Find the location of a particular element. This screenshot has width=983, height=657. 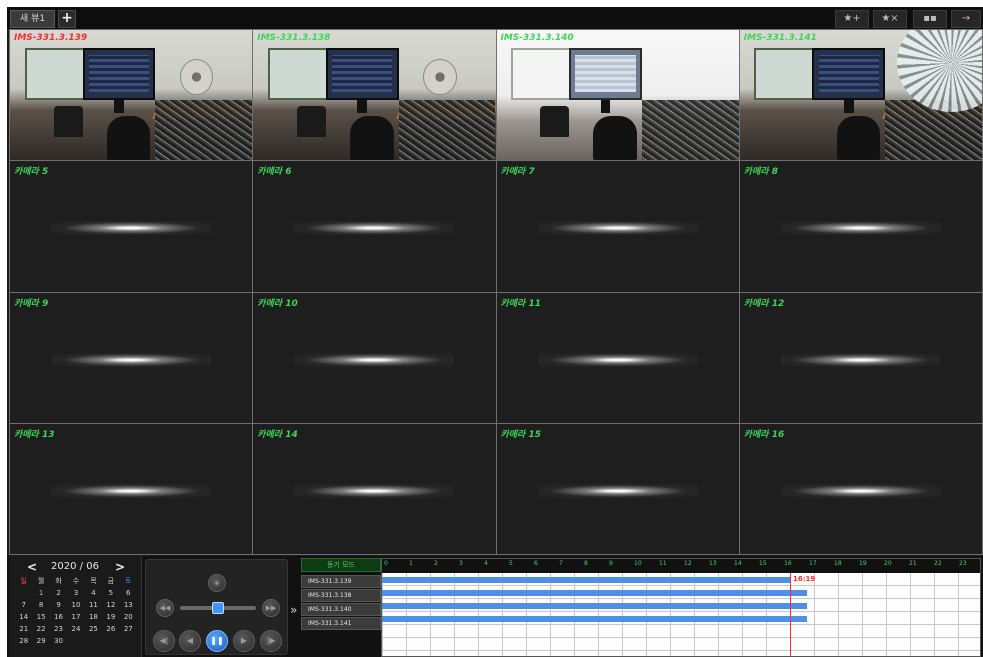

speed-slider-knob is located at coordinates (218, 608).